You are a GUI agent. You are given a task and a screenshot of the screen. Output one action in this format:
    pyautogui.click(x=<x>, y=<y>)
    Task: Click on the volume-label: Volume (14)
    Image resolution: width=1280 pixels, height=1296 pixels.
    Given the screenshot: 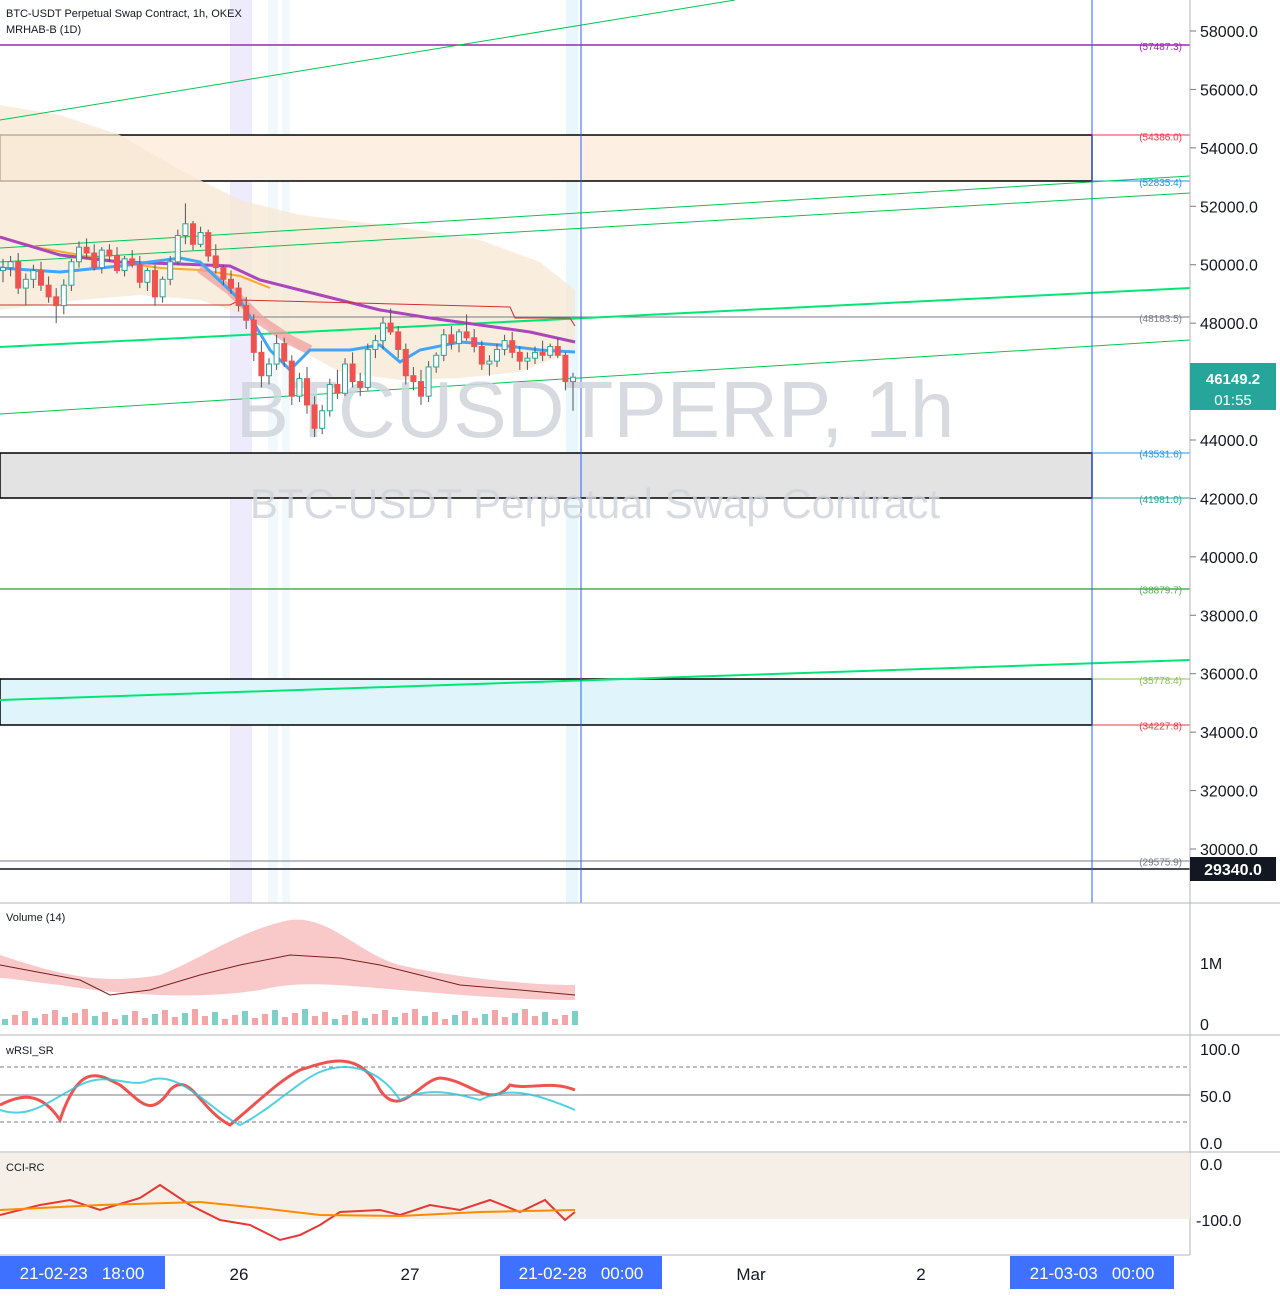 What is the action you would take?
    pyautogui.click(x=35, y=918)
    